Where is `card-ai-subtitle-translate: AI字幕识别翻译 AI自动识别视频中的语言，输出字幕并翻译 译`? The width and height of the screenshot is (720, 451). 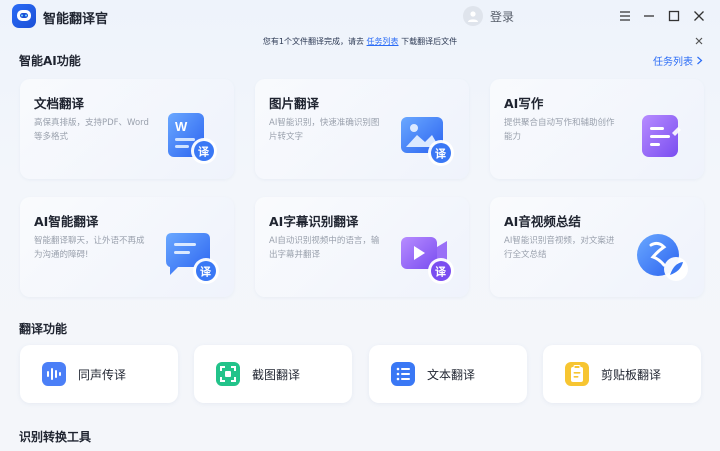
card-ai-subtitle-translate: AI字幕识别翻译 AI自动识别视频中的语言，输出字幕并翻译 译 is located at coordinates (362, 247).